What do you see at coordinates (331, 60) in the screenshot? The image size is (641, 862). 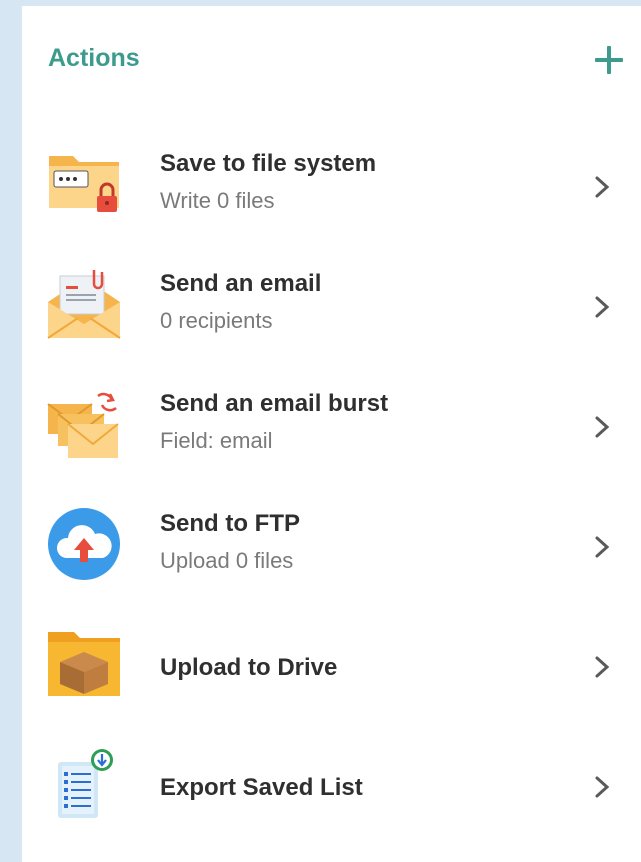 I see `panel-header: Actions` at bounding box center [331, 60].